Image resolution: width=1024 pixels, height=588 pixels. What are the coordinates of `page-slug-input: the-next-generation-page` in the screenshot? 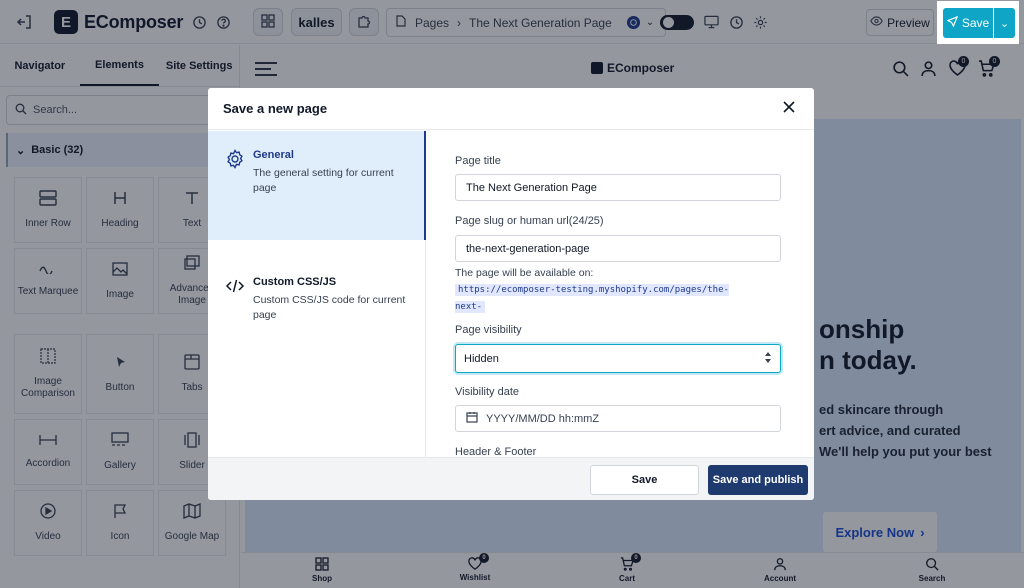 It's located at (618, 248).